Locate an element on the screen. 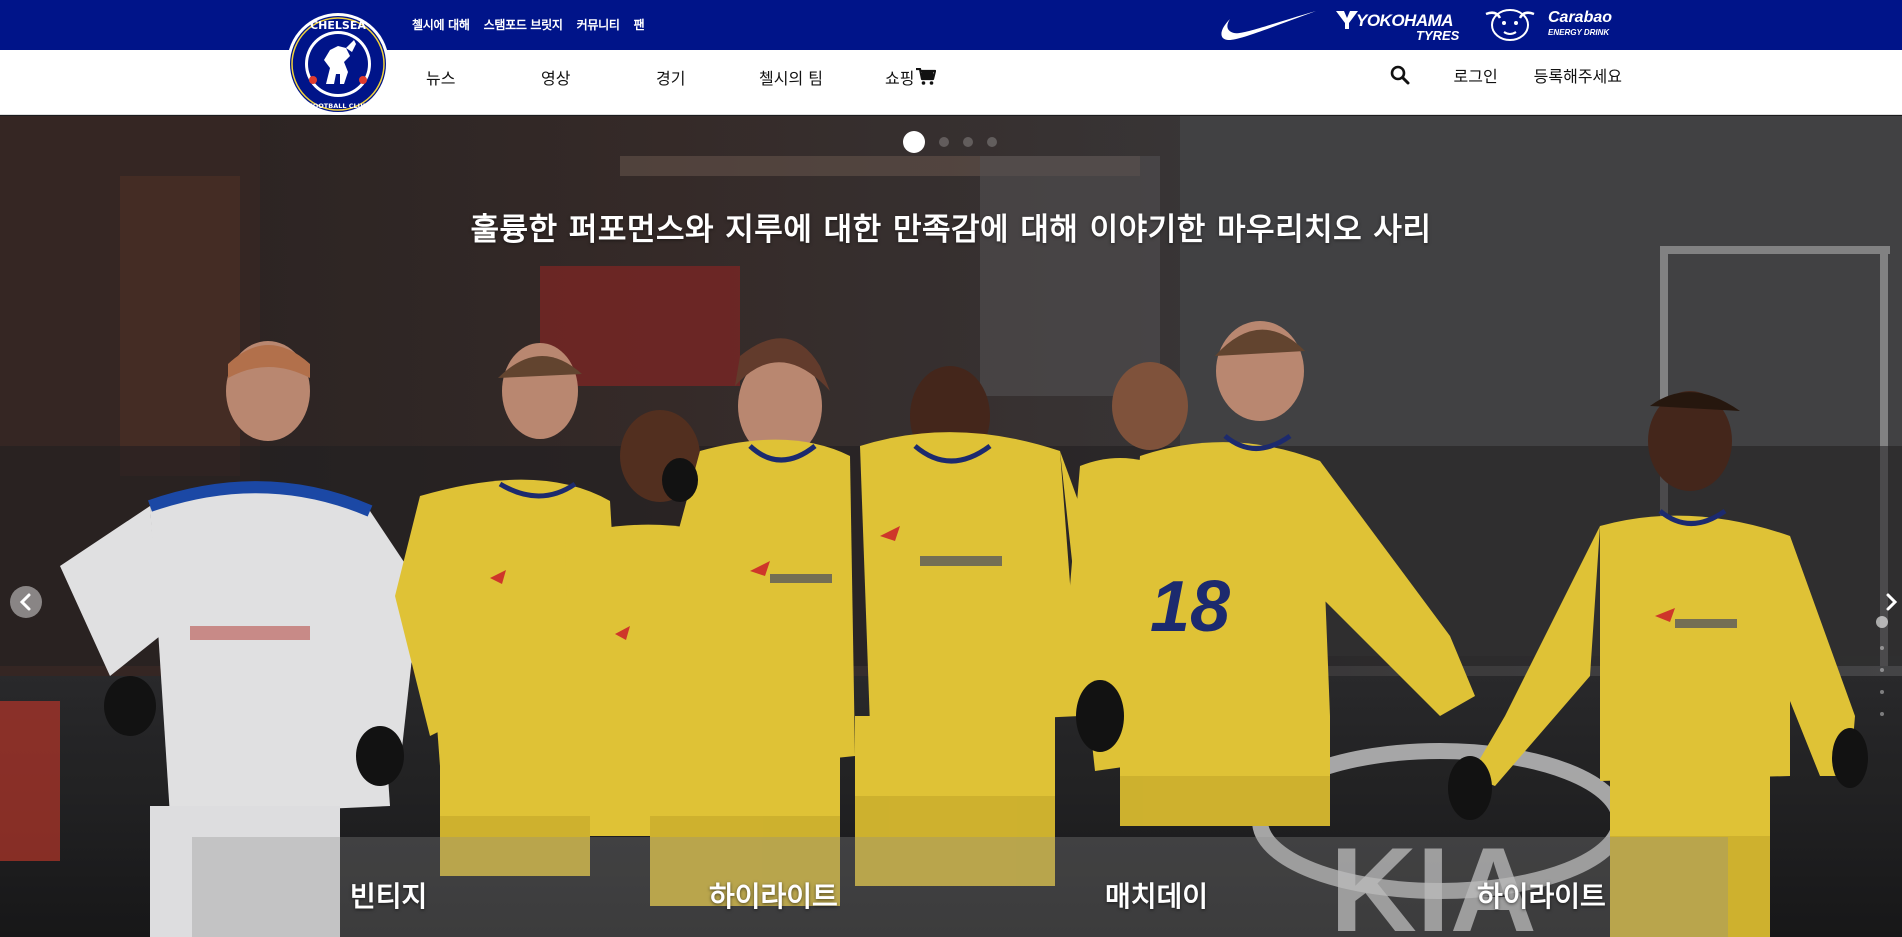 This screenshot has width=1902, height=937. category-highlights-2: 하이라이트 is located at coordinates (1541, 895).